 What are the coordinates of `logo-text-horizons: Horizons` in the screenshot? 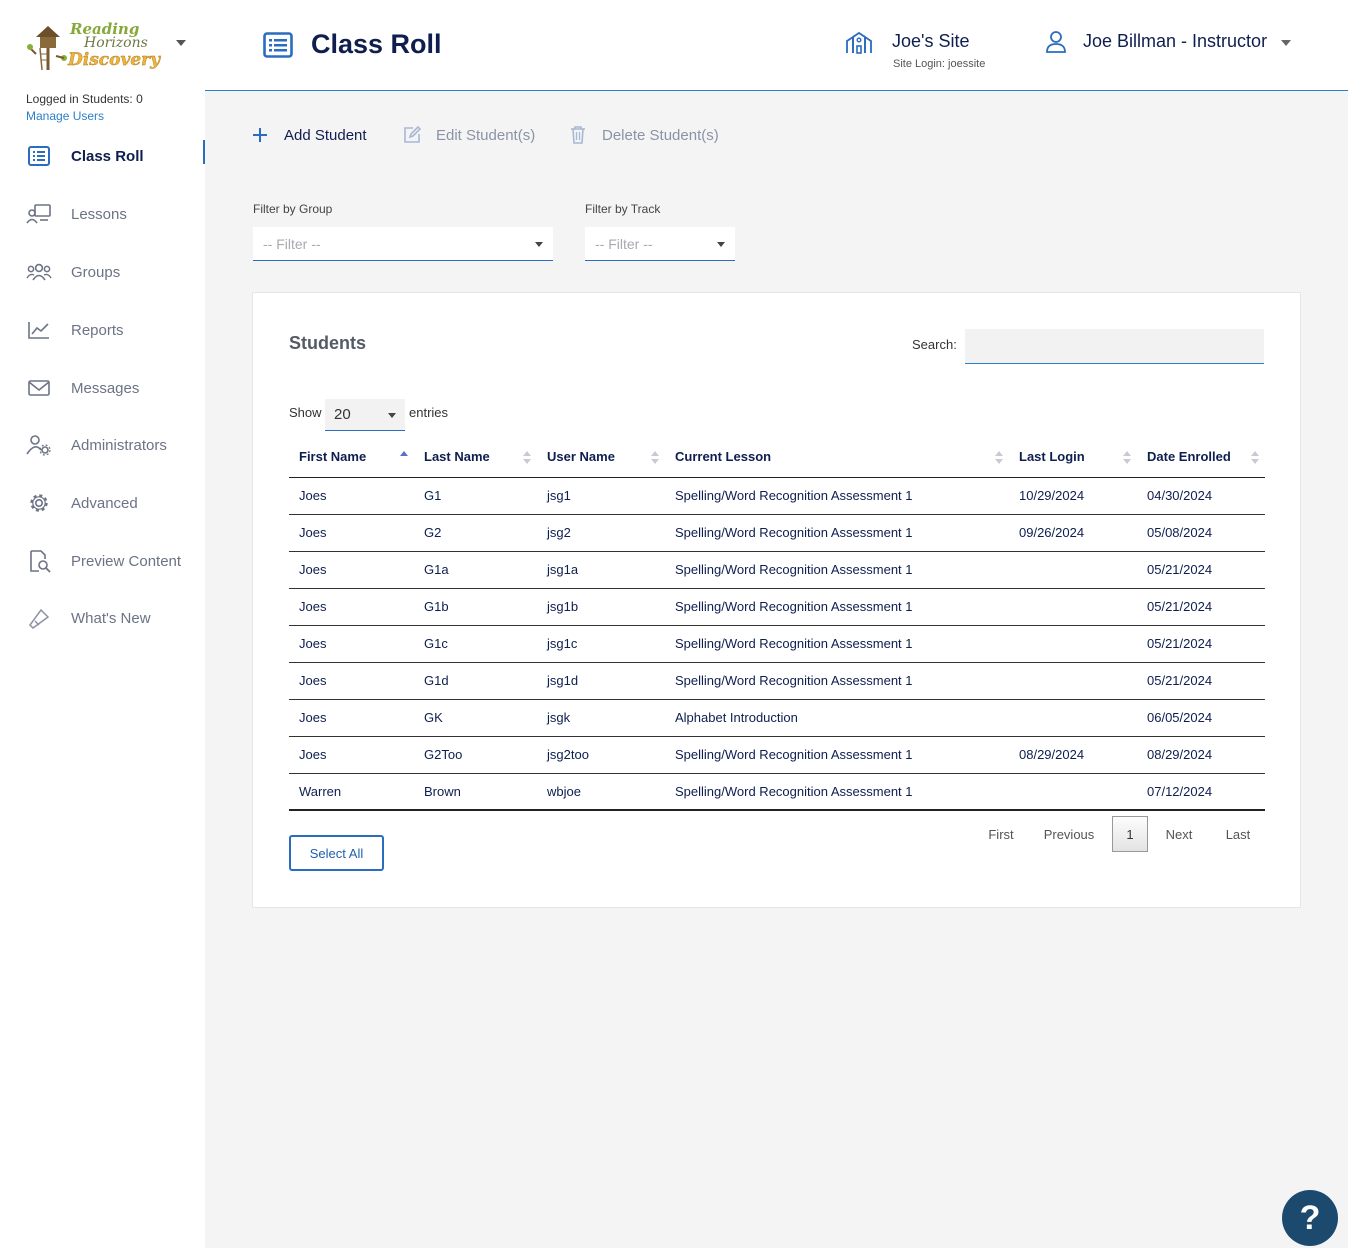 It's located at (116, 43).